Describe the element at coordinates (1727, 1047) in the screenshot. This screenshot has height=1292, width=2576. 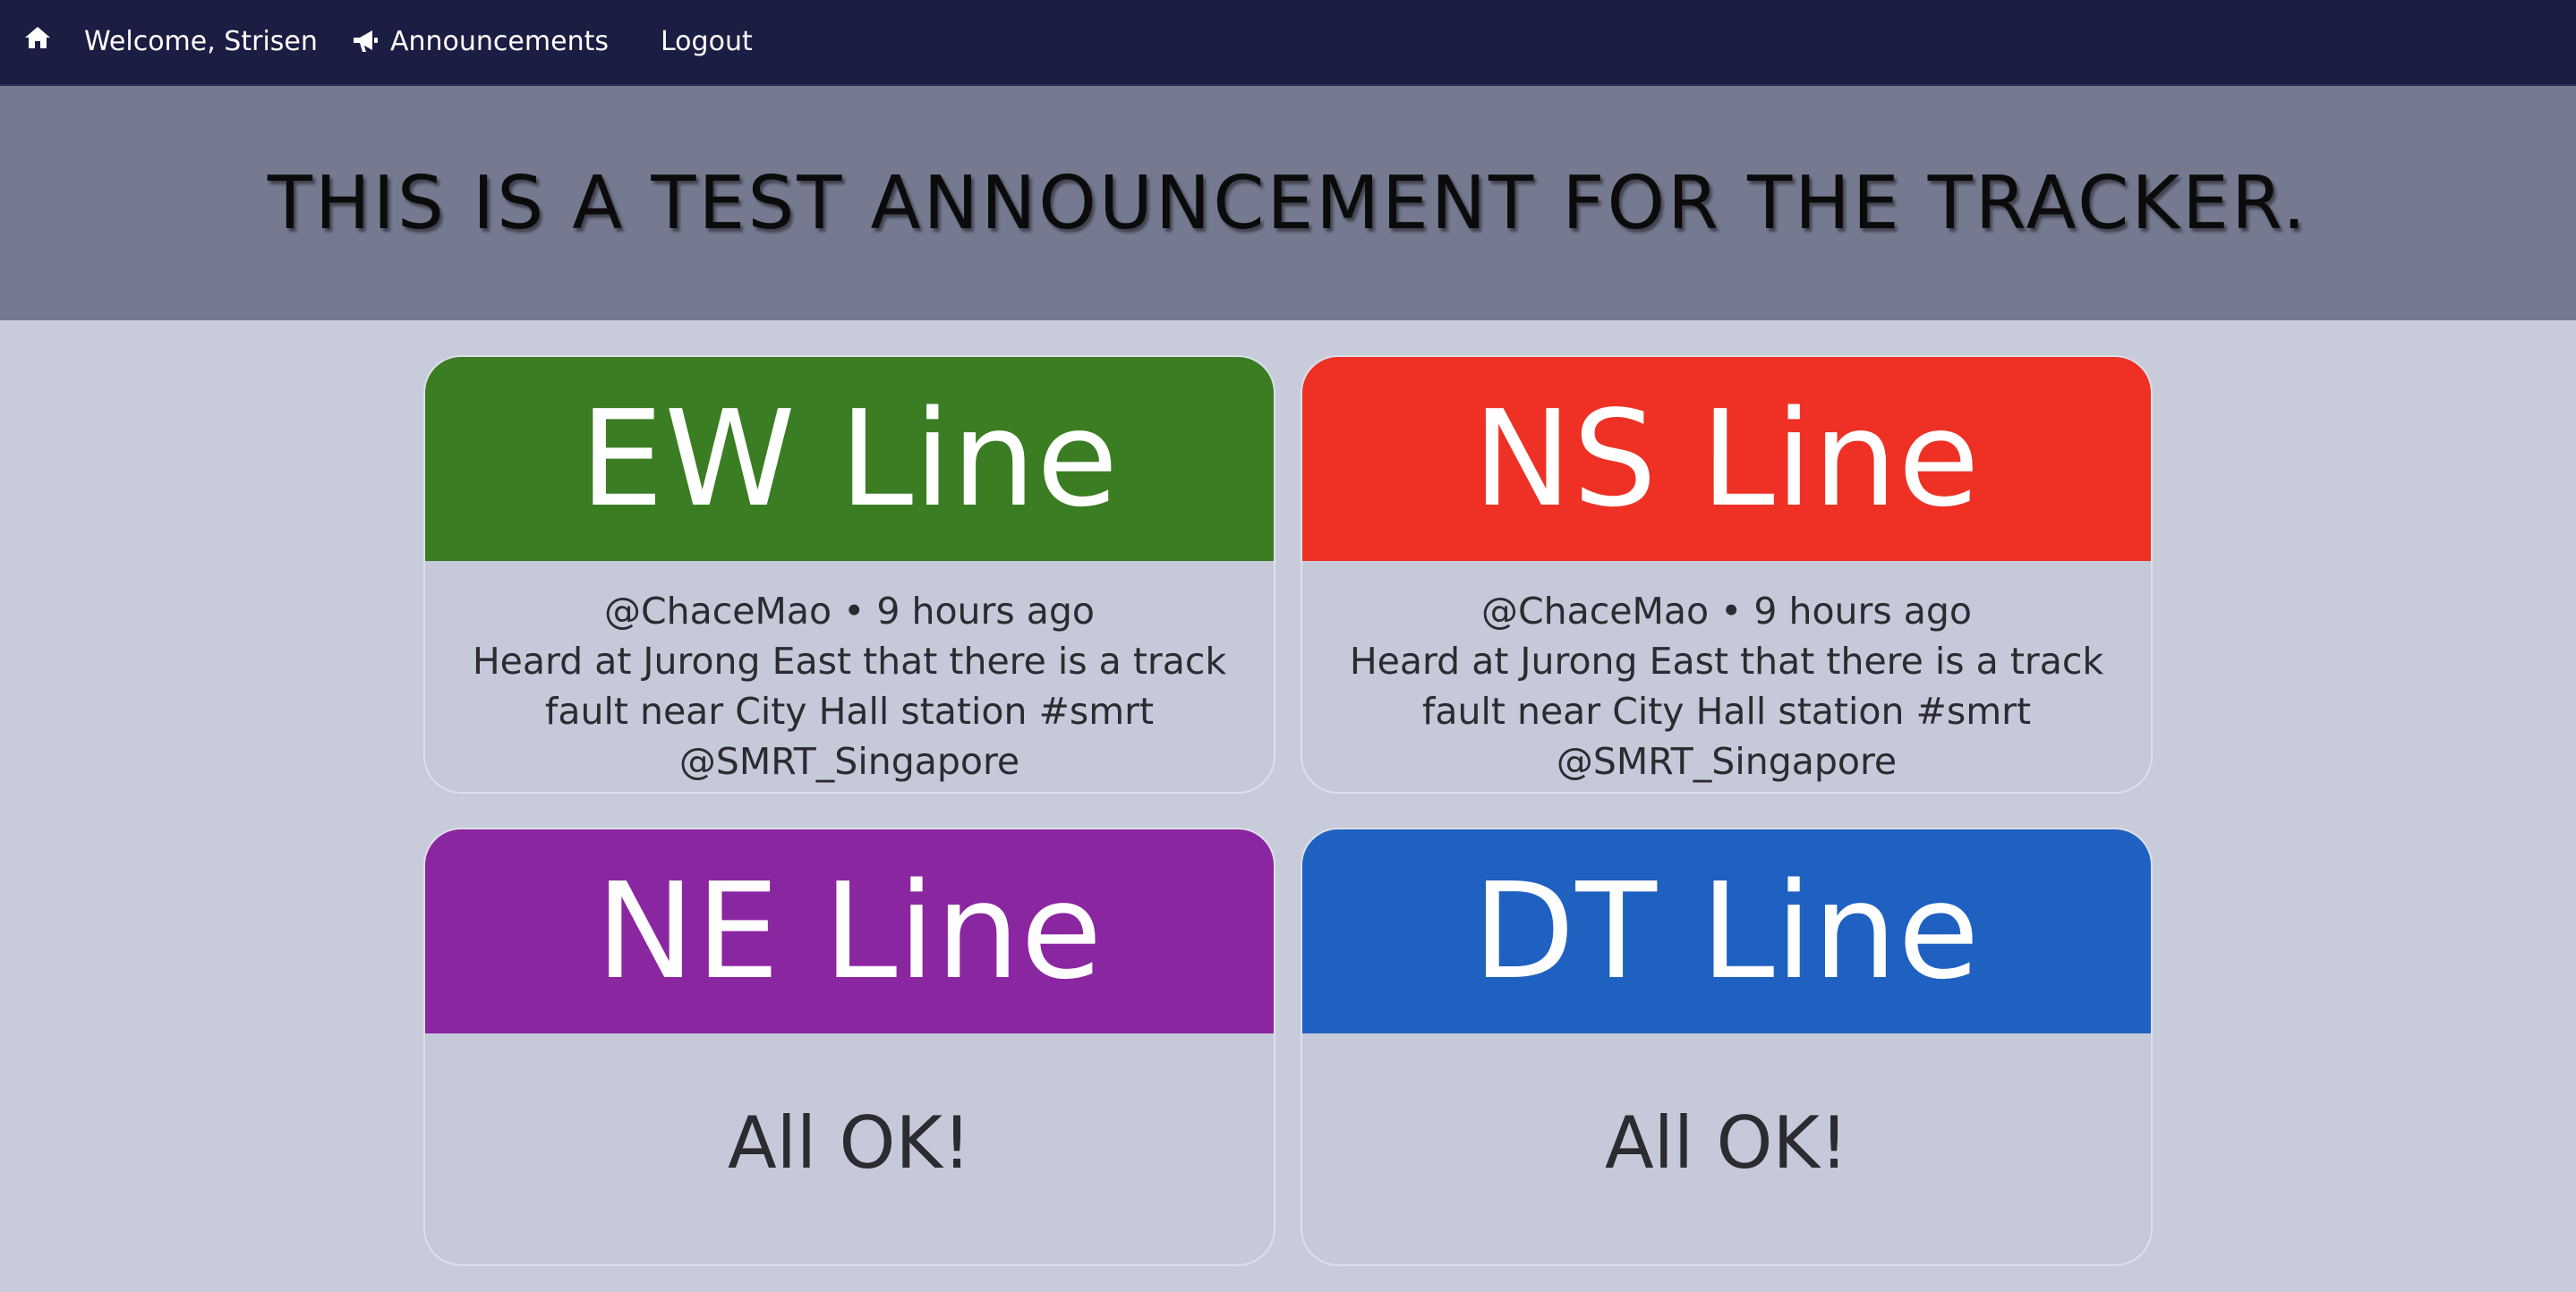
I see `line-card-dt: DT Line All OK!` at that location.